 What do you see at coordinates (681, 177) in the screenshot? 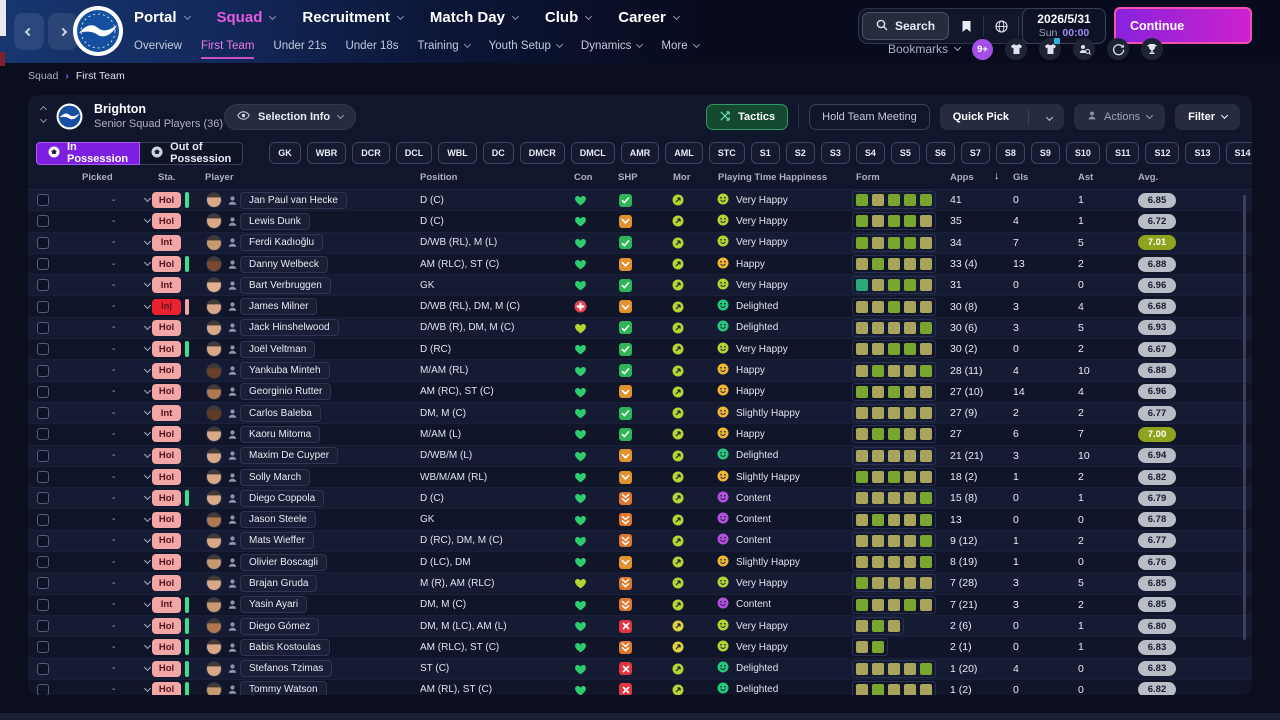
I see `column-header-mor: Mor` at bounding box center [681, 177].